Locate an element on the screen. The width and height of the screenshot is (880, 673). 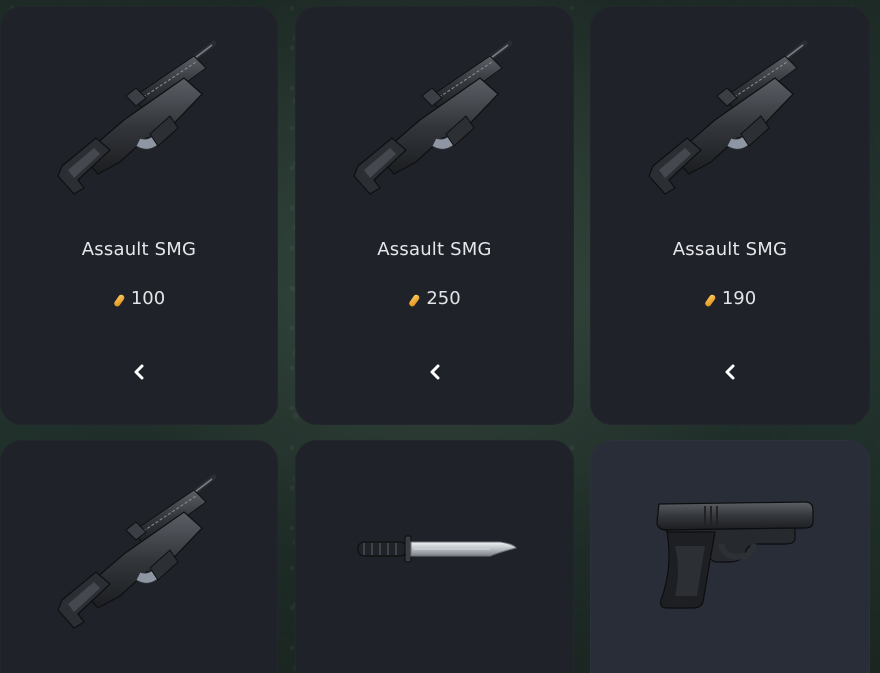
knife-icon is located at coordinates (435, 550).